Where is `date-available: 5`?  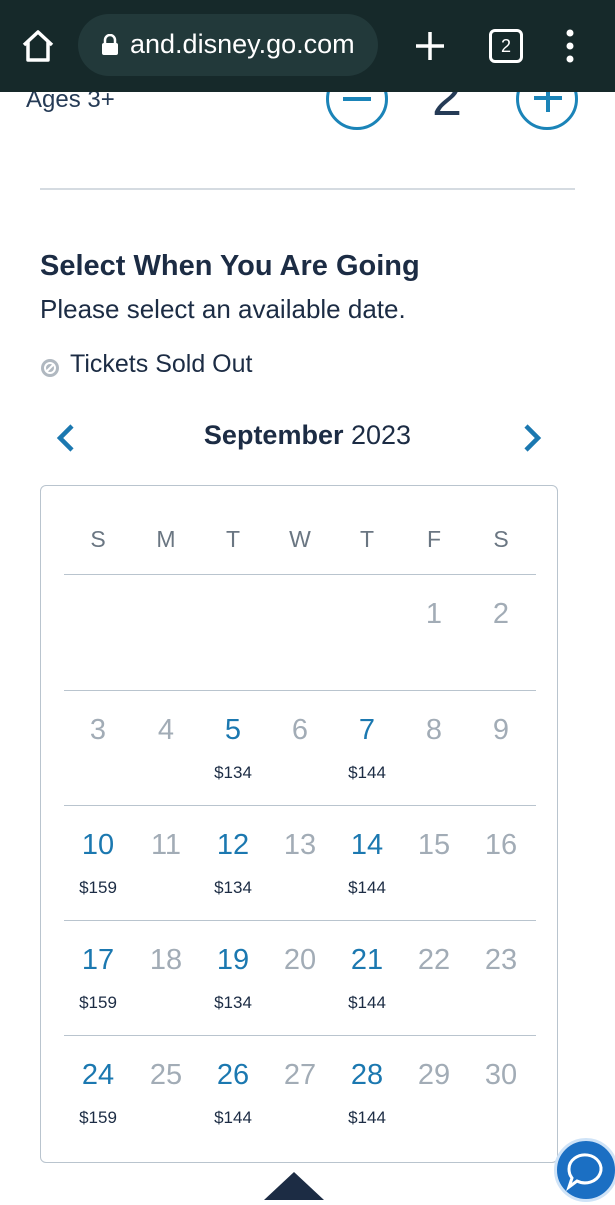
date-available: 5 is located at coordinates (233, 730).